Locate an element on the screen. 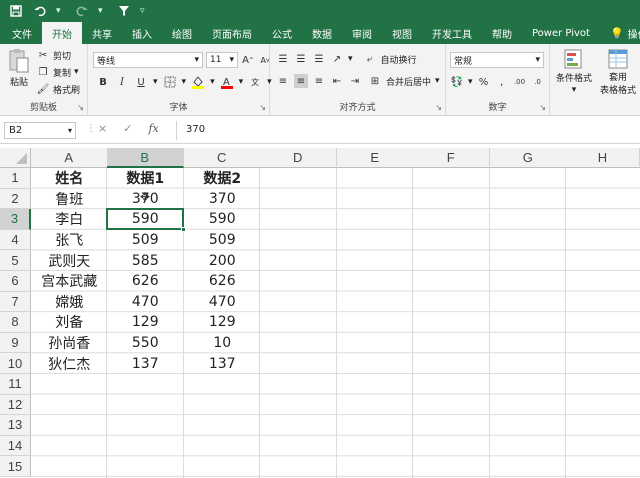 Image resolution: width=640 pixels, height=478 pixels. enter-icon: ✓ is located at coordinates (127, 128).